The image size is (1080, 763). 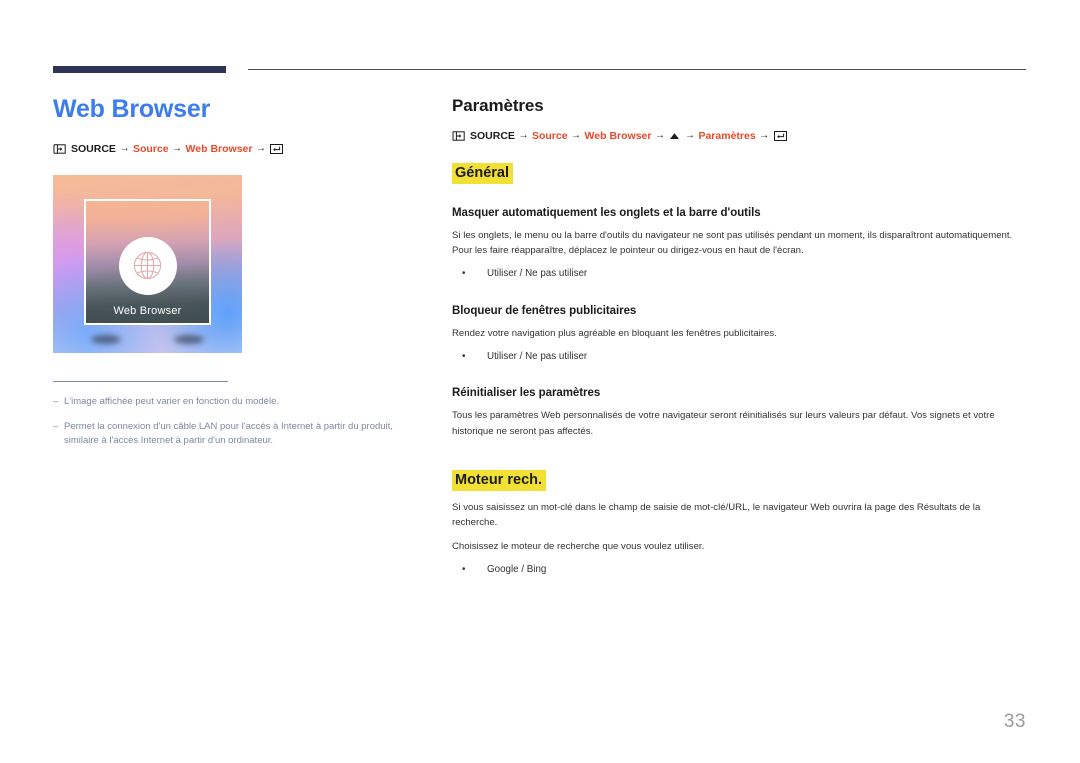 I want to click on general-heading: Général, so click(x=482, y=173).